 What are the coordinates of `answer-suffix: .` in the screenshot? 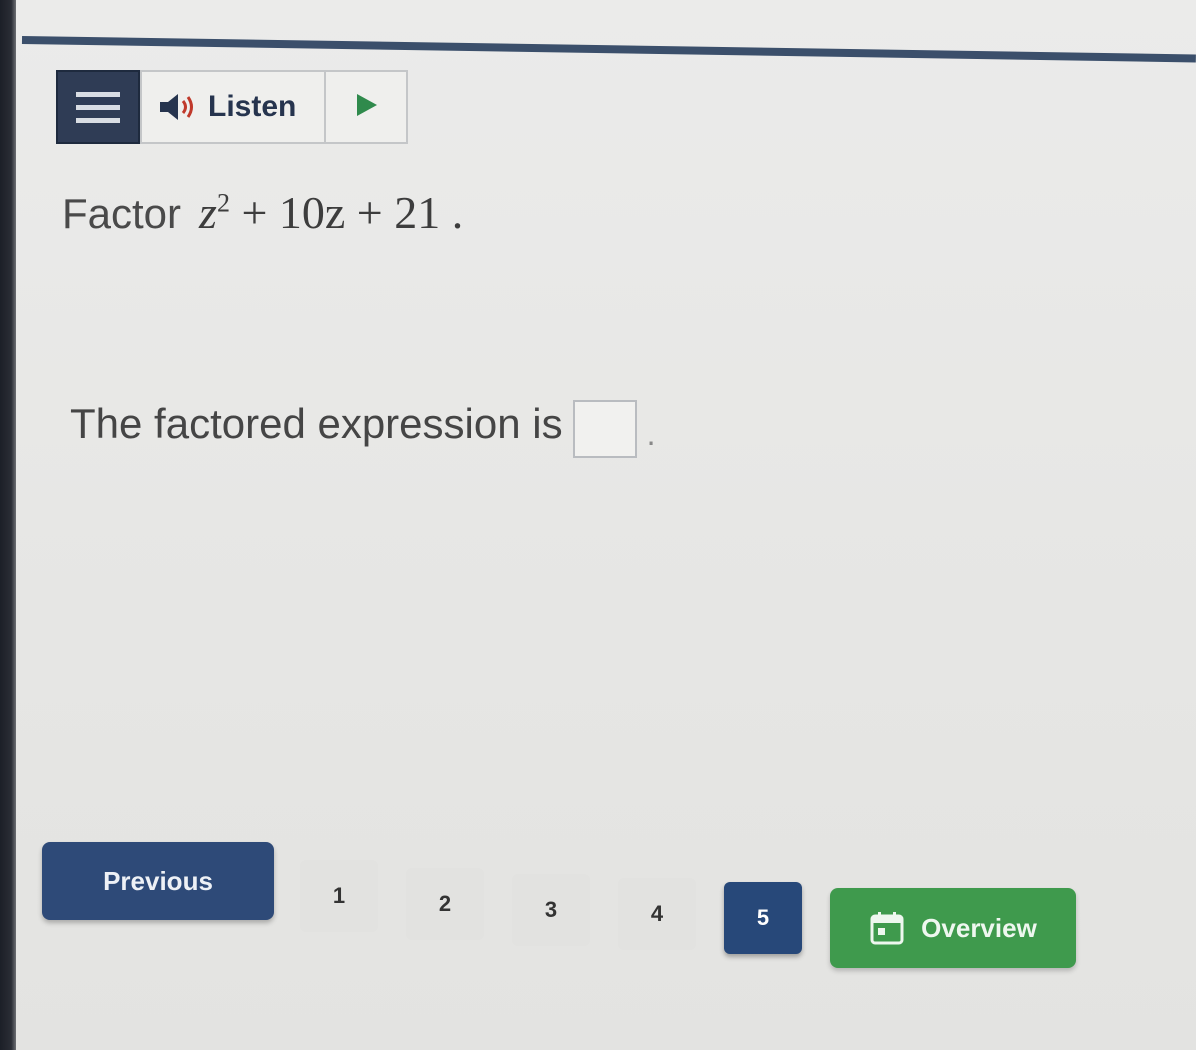 It's located at (651, 433).